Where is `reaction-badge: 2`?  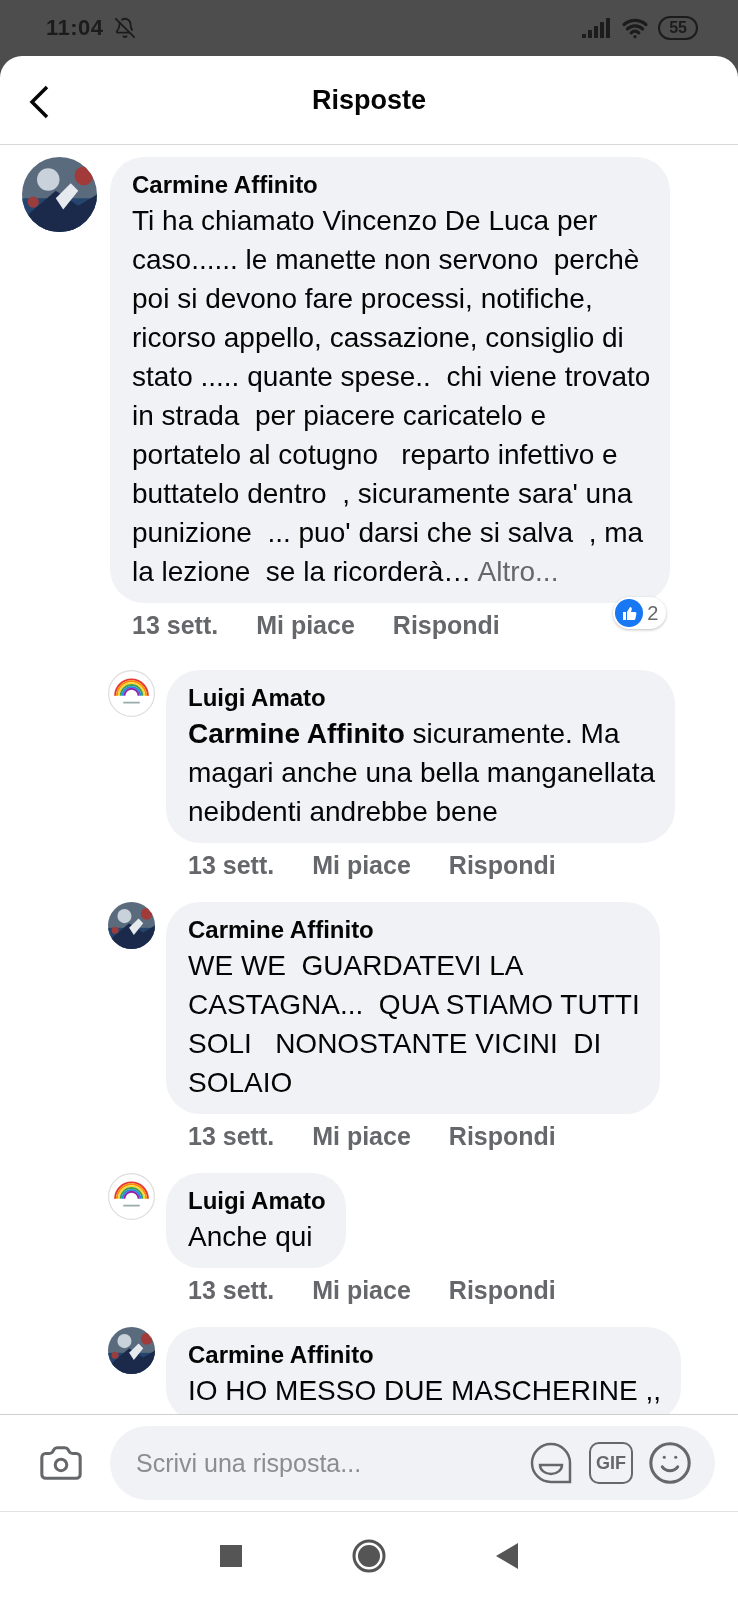 reaction-badge: 2 is located at coordinates (640, 613).